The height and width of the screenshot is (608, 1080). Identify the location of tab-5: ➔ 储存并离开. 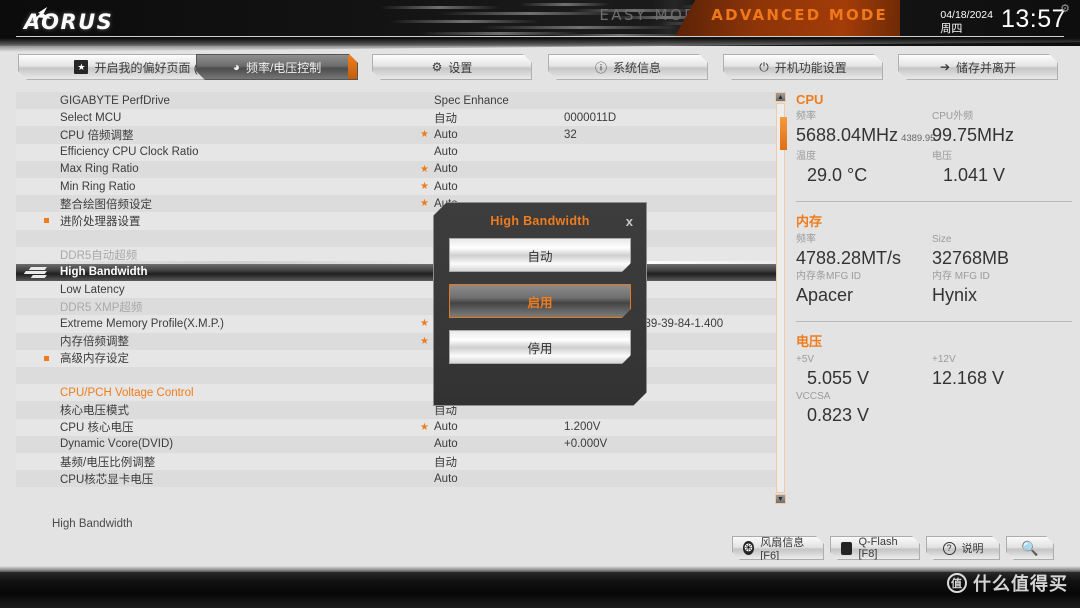
(978, 67).